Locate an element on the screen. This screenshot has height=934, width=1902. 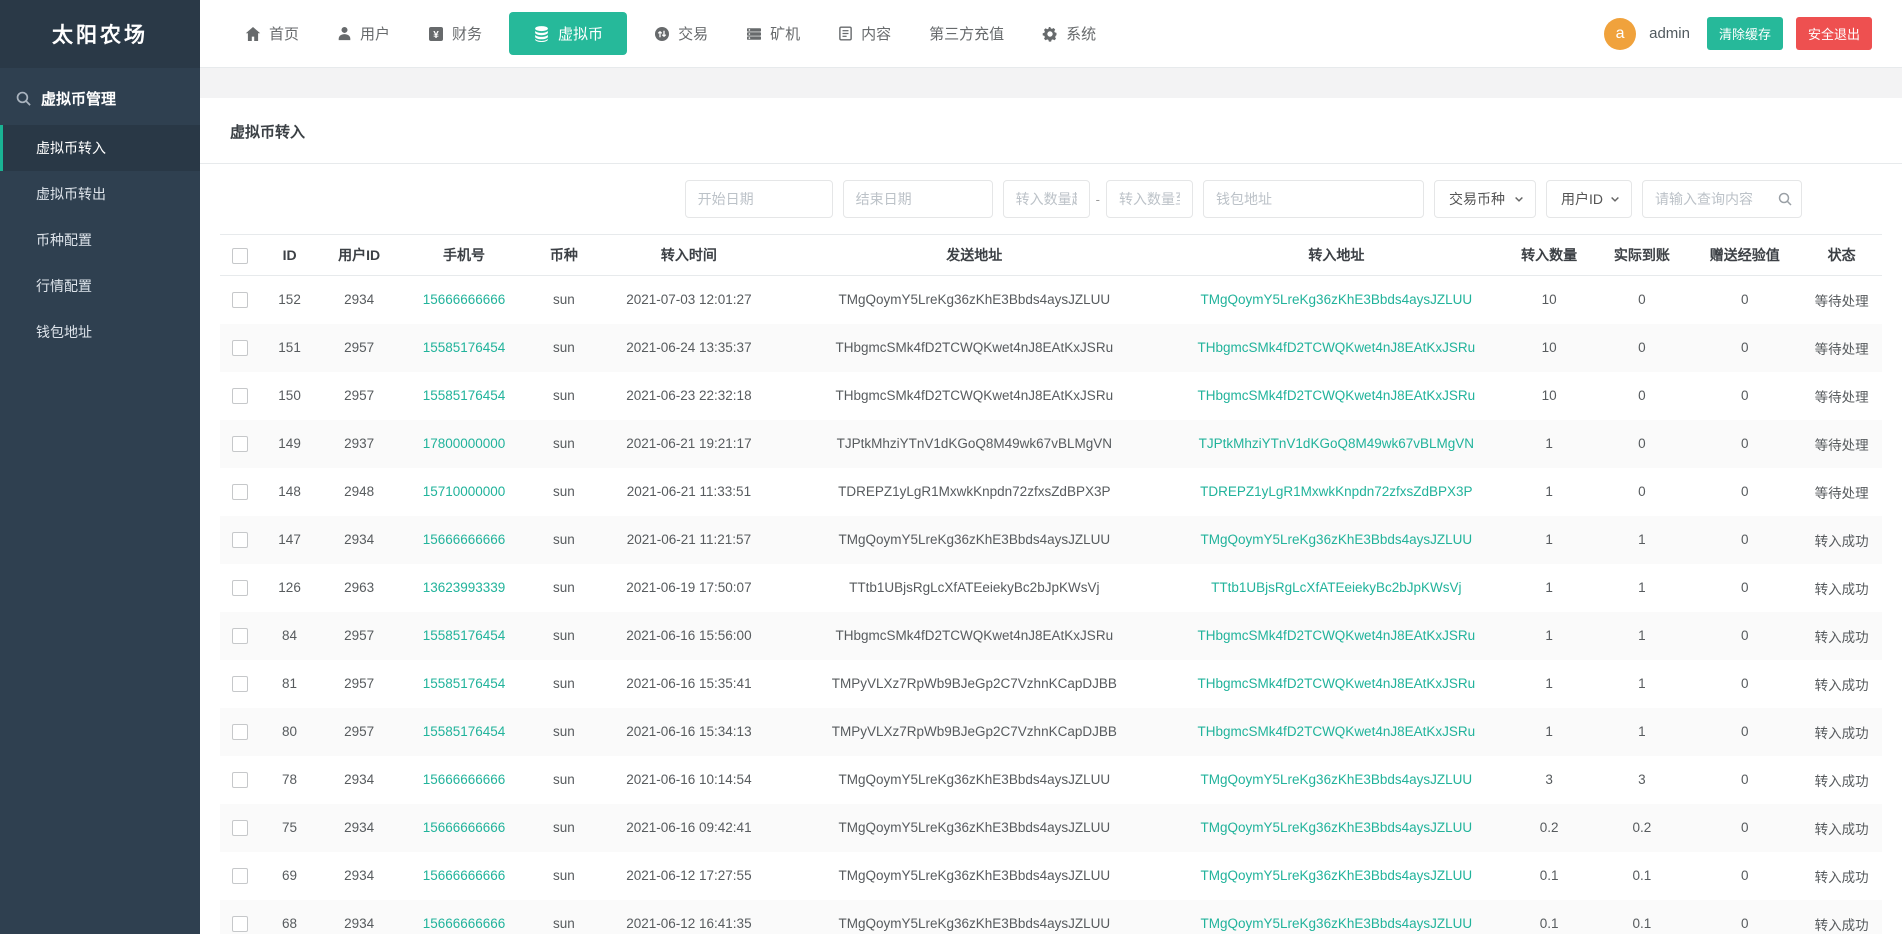
cell-time: 2021-06-21 11:21:57 is located at coordinates (689, 539).